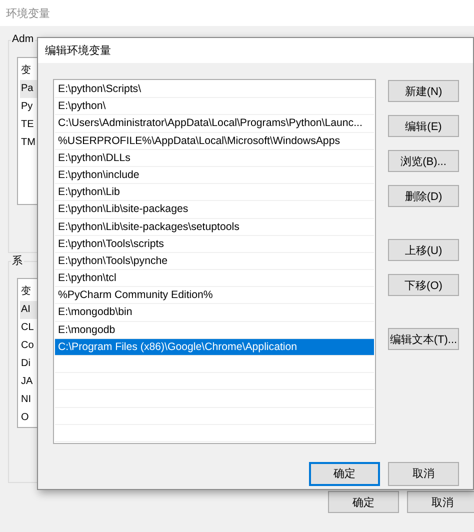 The width and height of the screenshot is (474, 532). I want to click on list-item: NI, so click(28, 400).